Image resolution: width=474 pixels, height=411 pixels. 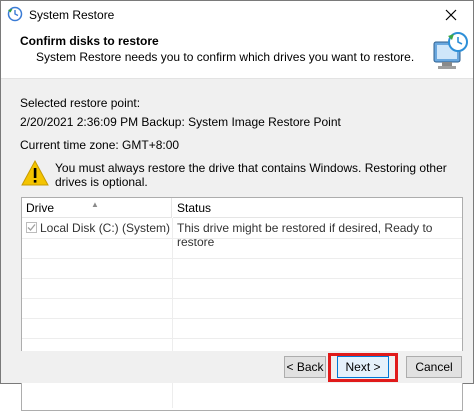 I want to click on drive-checkbox, so click(x=31, y=227).